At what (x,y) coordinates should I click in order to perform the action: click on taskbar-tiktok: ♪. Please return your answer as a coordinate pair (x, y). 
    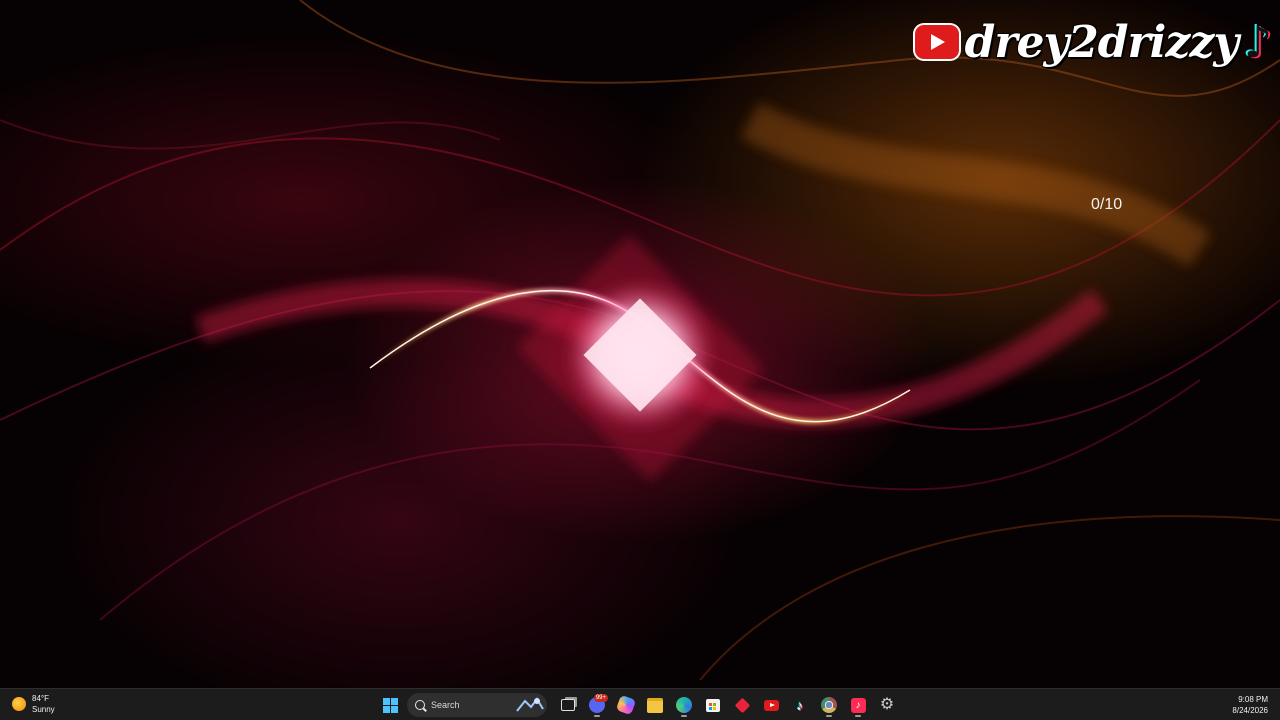
    Looking at the image, I should click on (800, 705).